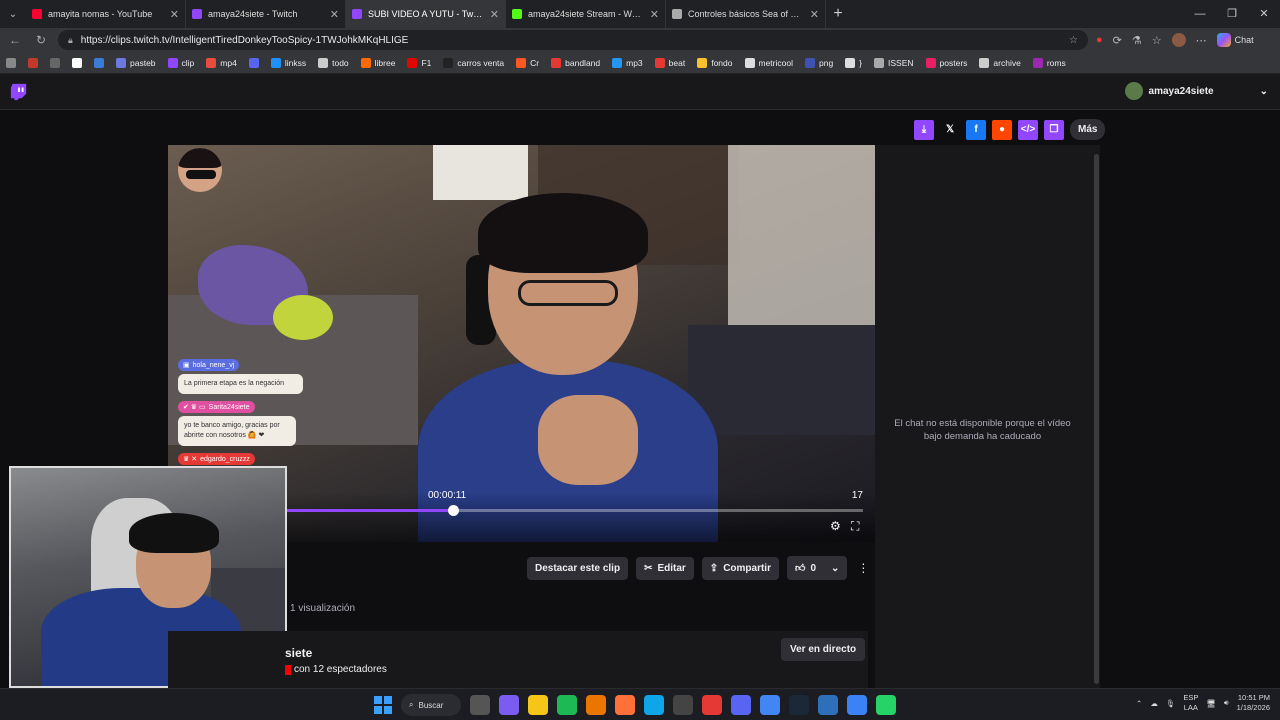 The image size is (1280, 720). What do you see at coordinates (817, 568) in the screenshot?
I see `like-button: 👍︎ 0 ⌄` at bounding box center [817, 568].